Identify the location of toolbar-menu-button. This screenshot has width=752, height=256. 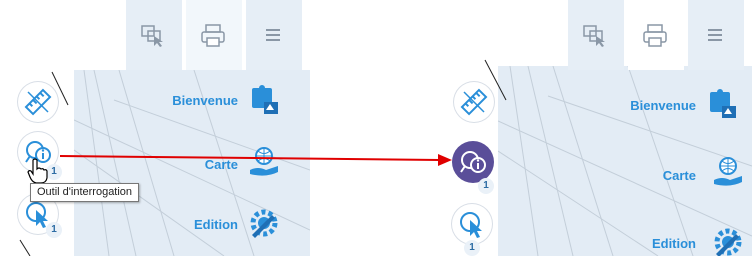
(716, 35).